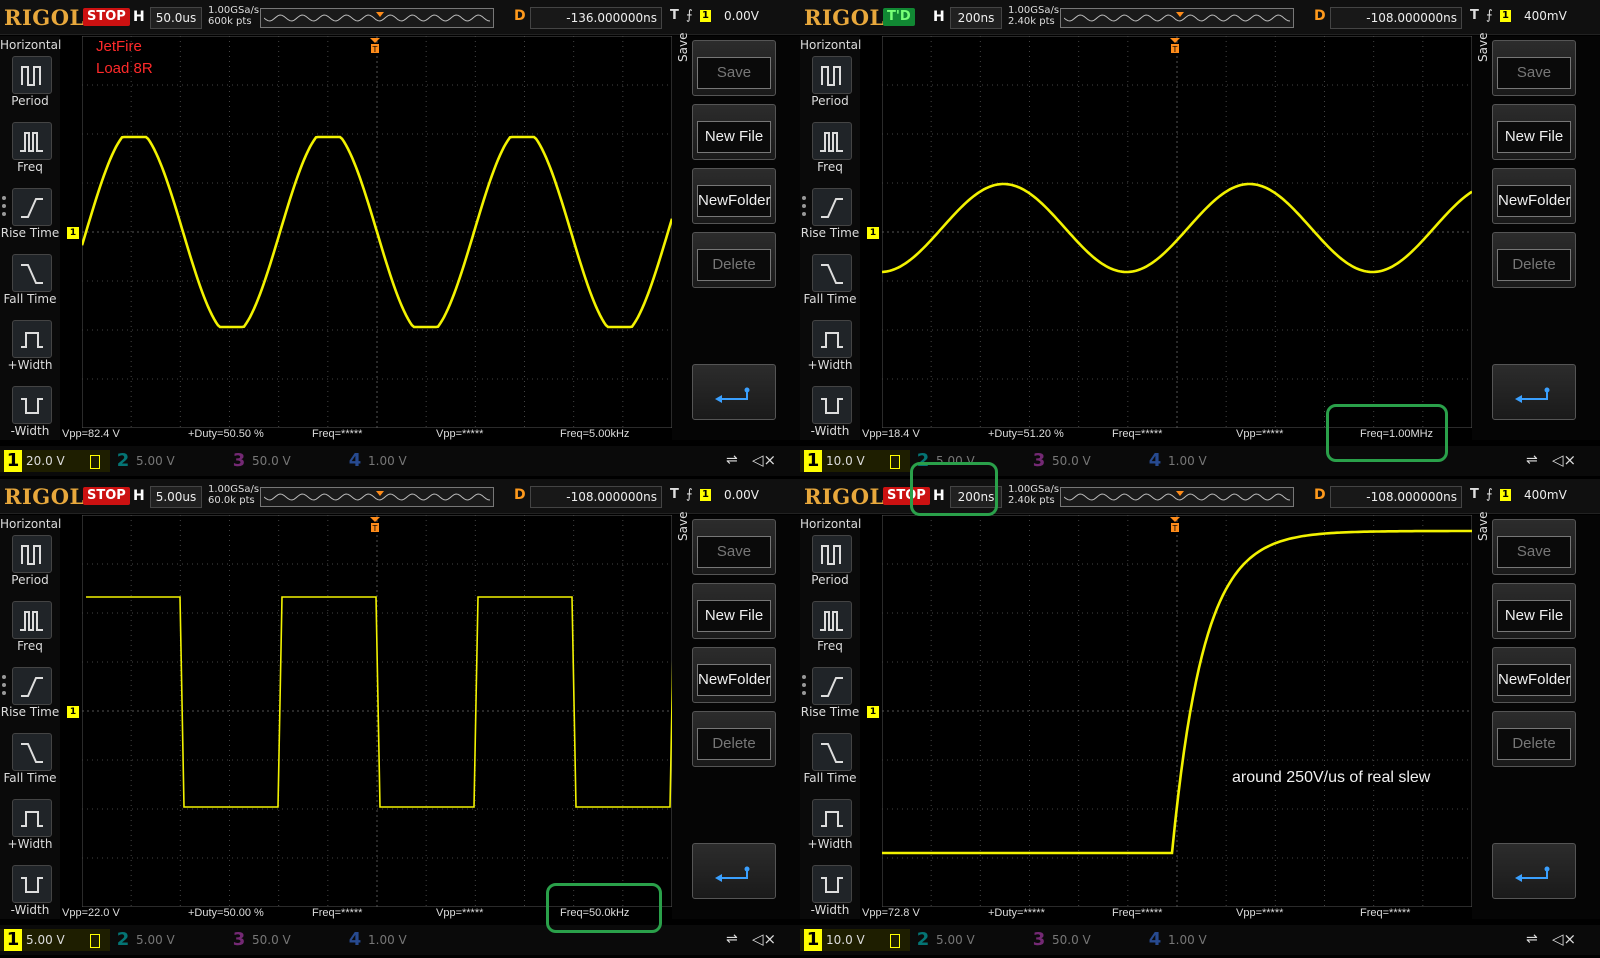 The width and height of the screenshot is (1600, 958). I want to click on timebase-value: 5.00us, so click(176, 497).